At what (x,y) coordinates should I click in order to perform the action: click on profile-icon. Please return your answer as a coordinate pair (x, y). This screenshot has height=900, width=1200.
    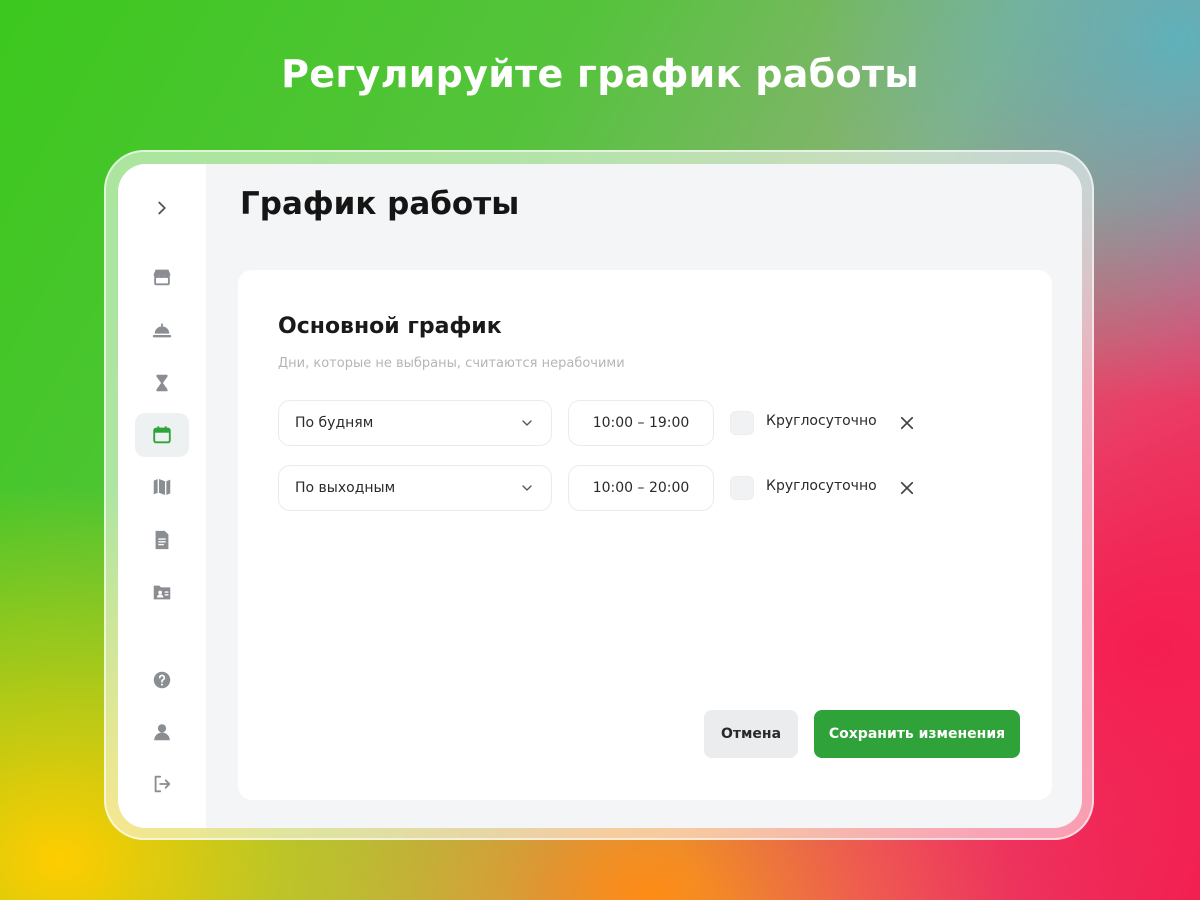
    Looking at the image, I should click on (162, 732).